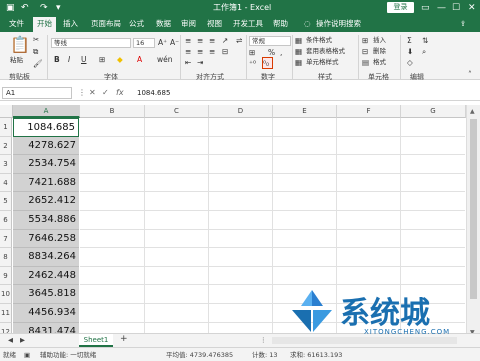 The height and width of the screenshot is (361, 480). What do you see at coordinates (6, 257) in the screenshot?
I see `row-header: 8` at bounding box center [6, 257].